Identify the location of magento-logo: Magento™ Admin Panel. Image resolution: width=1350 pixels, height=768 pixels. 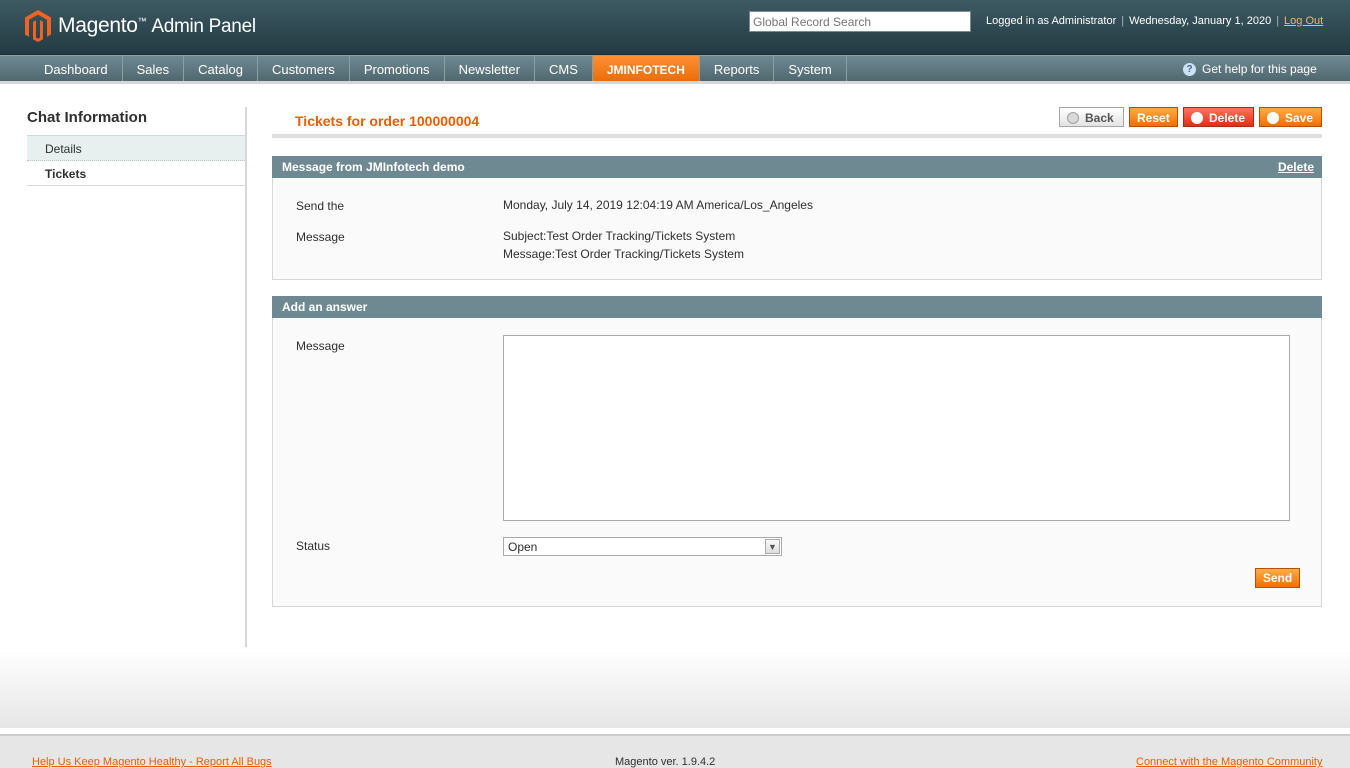
(140, 26).